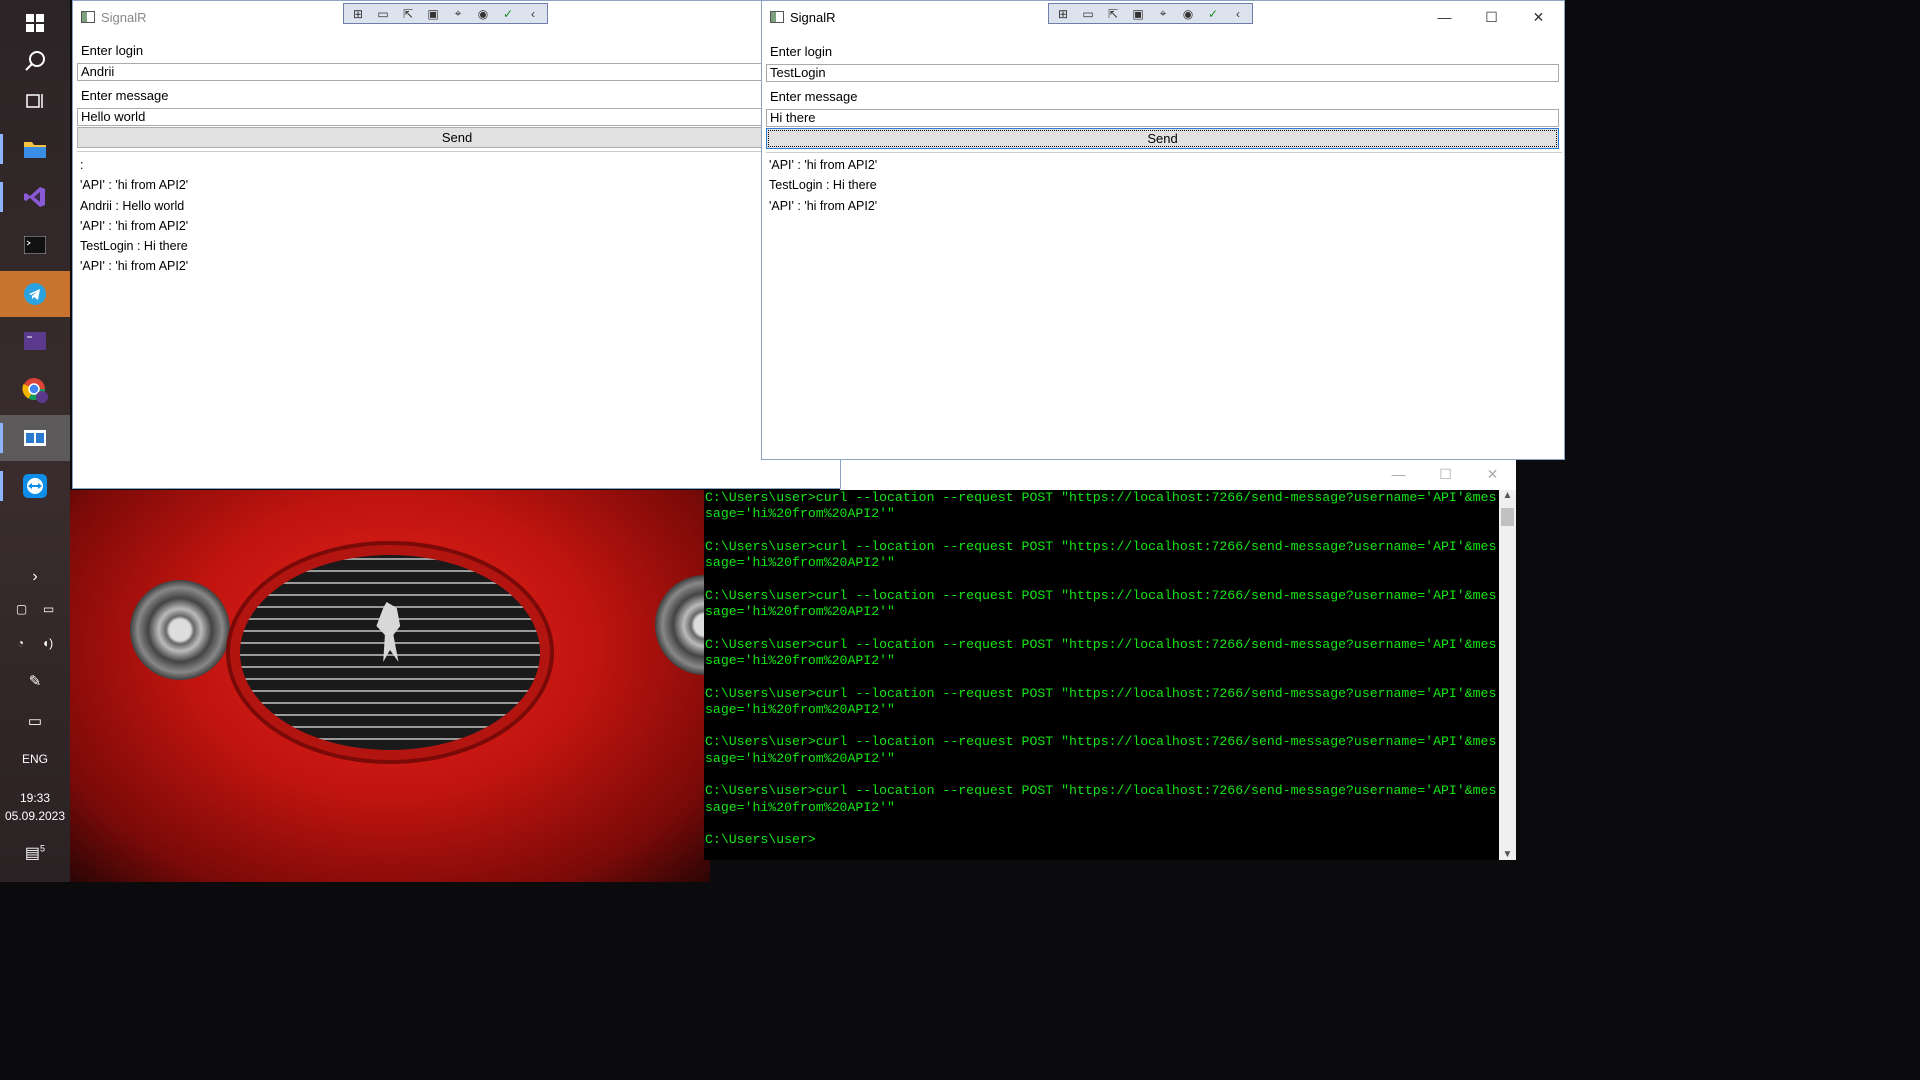 The width and height of the screenshot is (1920, 1080). I want to click on terminal-icon, so click(35, 245).